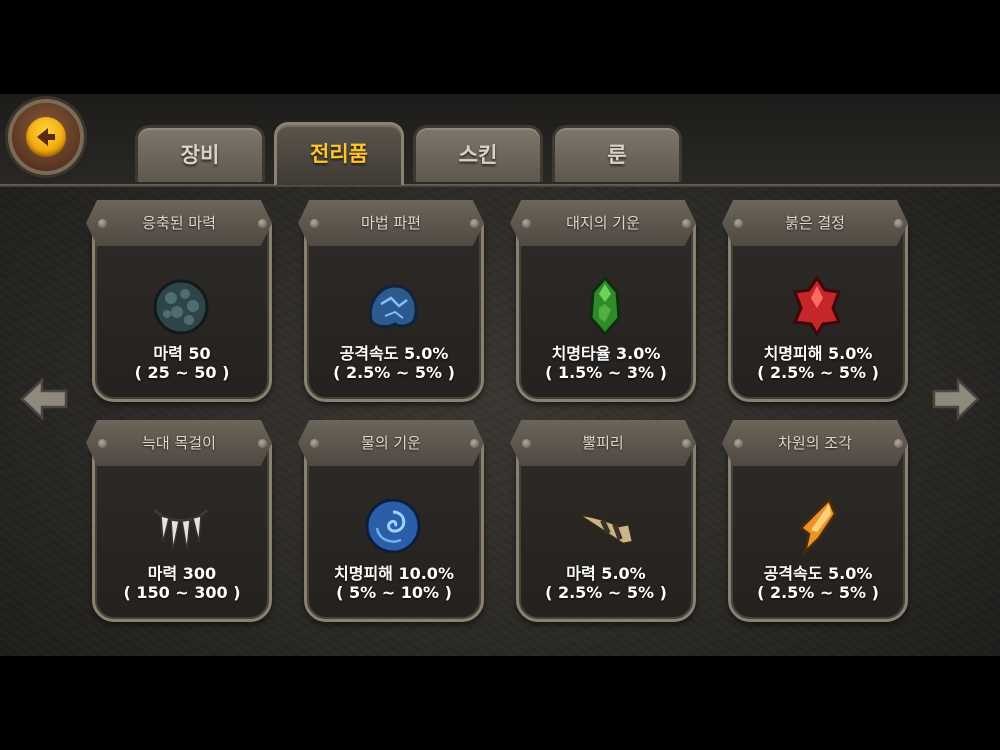 This screenshot has width=1000, height=750. I want to click on loot-card: 물의 기운 치명피해 10.0% ( 5% ~ 10% ), so click(391, 521).